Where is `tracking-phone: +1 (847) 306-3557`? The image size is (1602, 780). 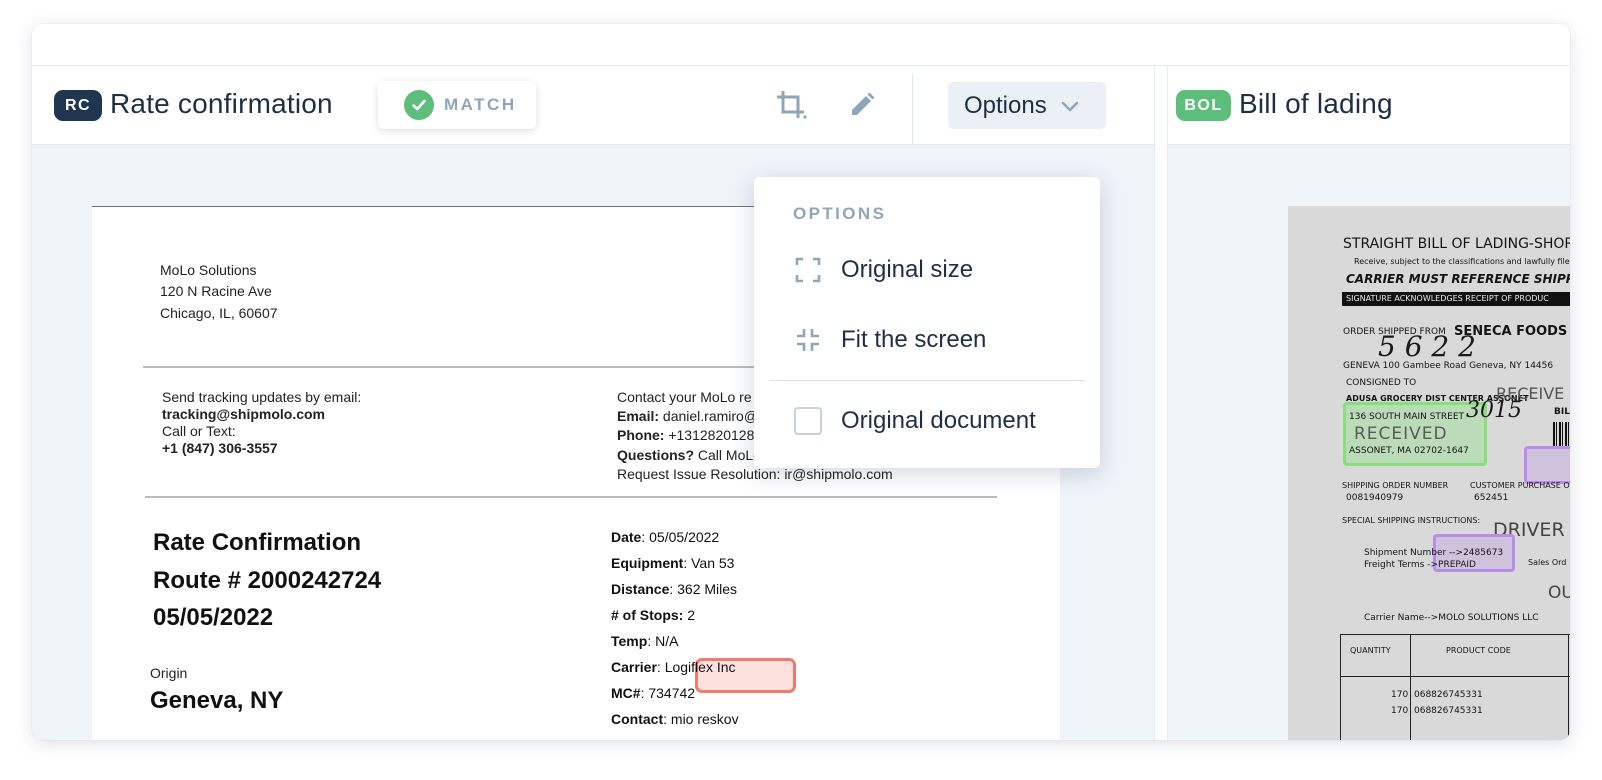
tracking-phone: +1 (847) 306-3557 is located at coordinates (220, 448).